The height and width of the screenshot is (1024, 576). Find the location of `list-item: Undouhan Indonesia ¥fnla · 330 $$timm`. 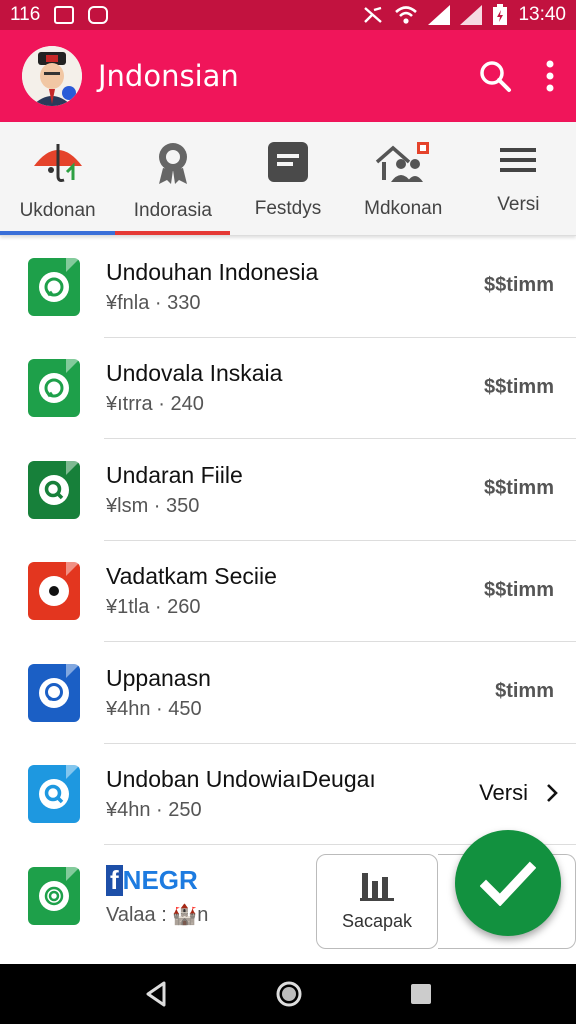

list-item: Undouhan Indonesia ¥fnla · 330 $$timm is located at coordinates (288, 287).